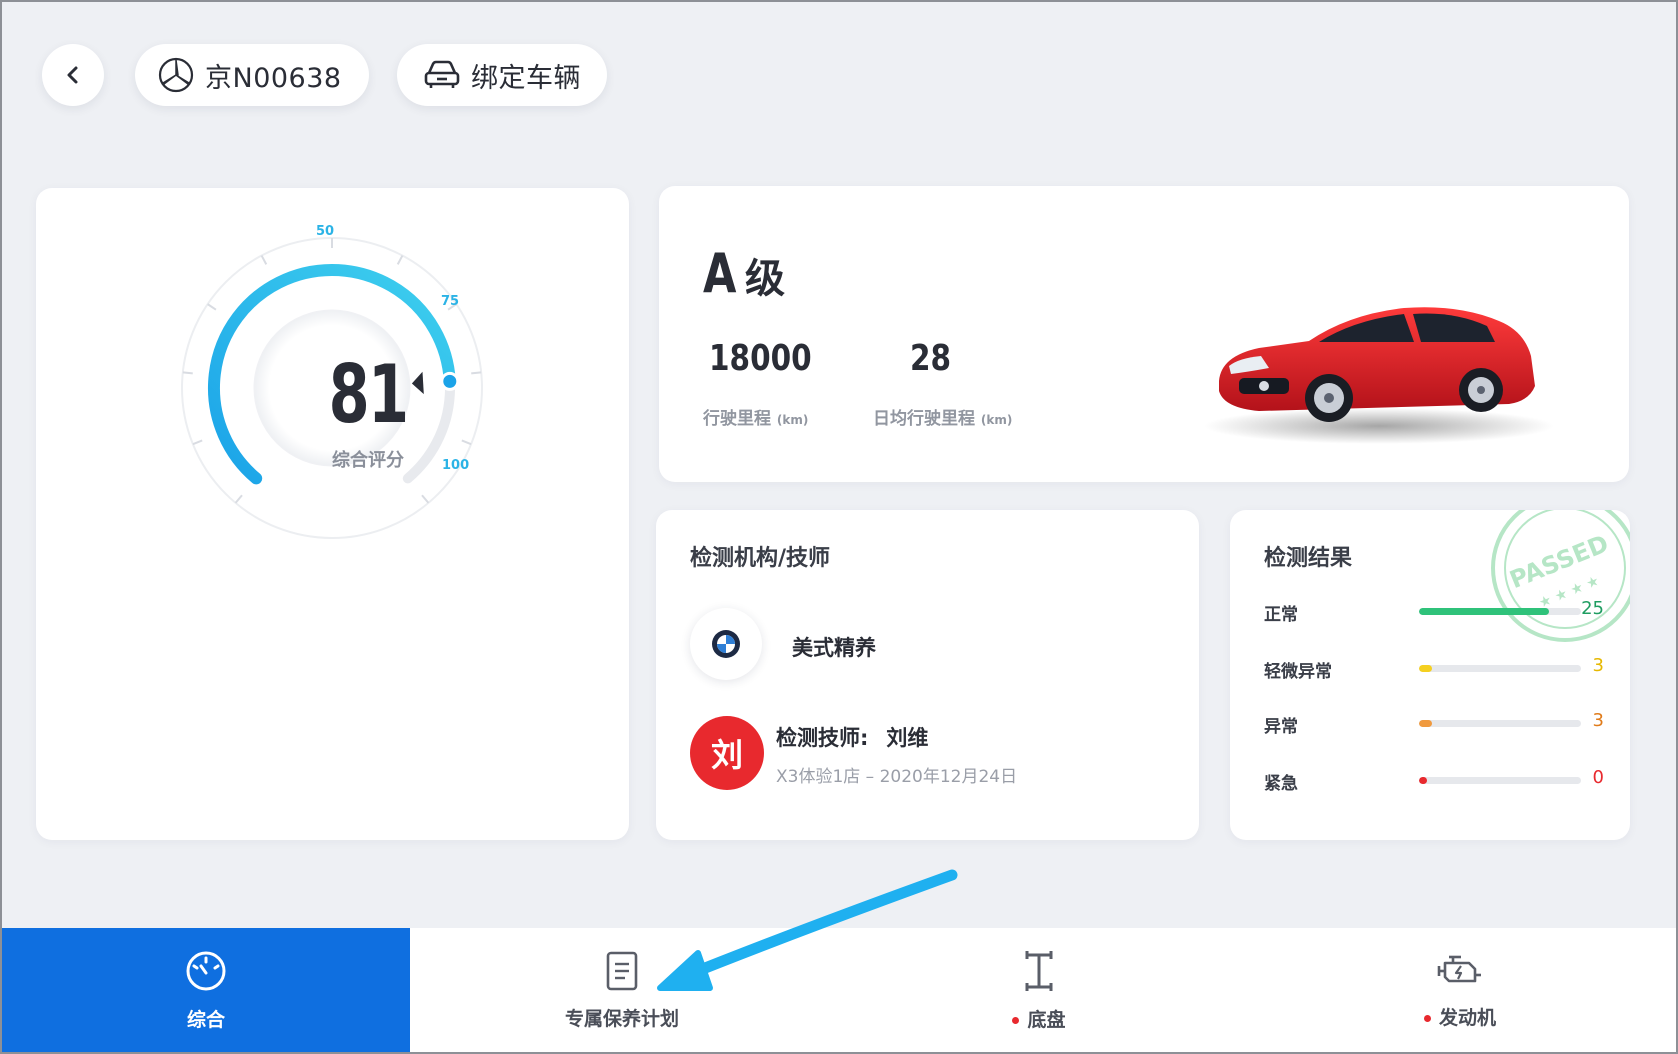 This screenshot has width=1678, height=1054. What do you see at coordinates (737, 419) in the screenshot?
I see `mileage-label-text: 行驶里程` at bounding box center [737, 419].